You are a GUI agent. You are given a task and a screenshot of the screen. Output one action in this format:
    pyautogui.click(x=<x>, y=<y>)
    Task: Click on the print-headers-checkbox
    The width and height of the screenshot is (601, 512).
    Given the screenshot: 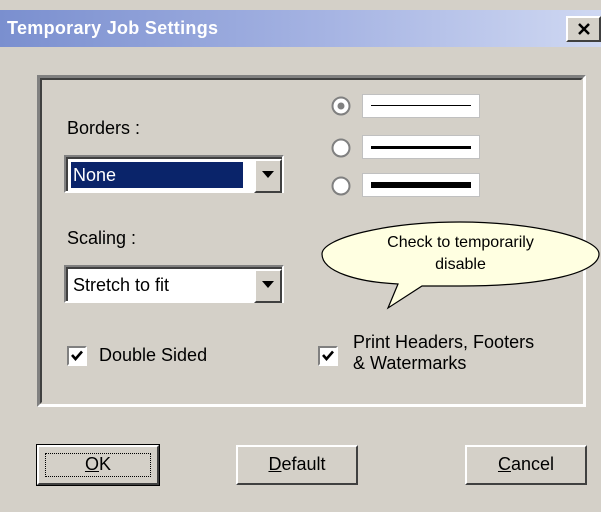 What is the action you would take?
    pyautogui.click(x=328, y=356)
    